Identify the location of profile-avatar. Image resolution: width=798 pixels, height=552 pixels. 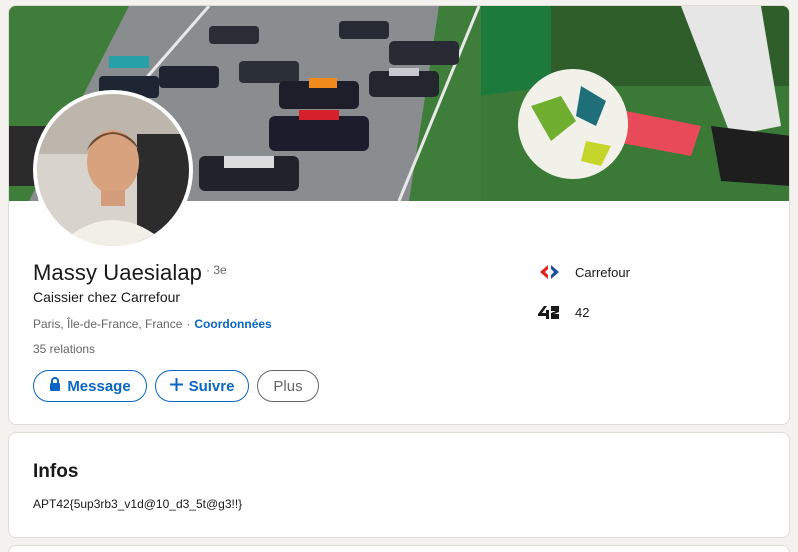
(113, 170).